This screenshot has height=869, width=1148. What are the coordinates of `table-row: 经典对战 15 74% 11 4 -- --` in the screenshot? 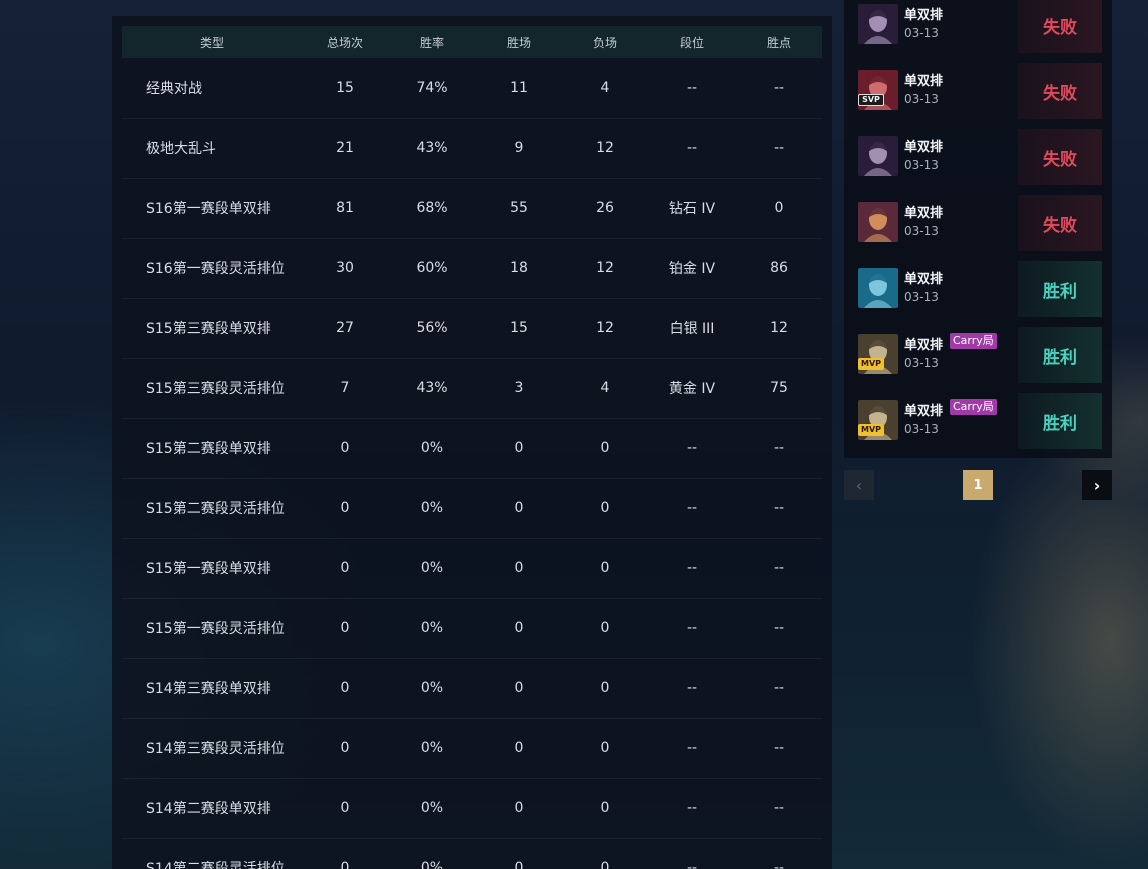 It's located at (472, 88).